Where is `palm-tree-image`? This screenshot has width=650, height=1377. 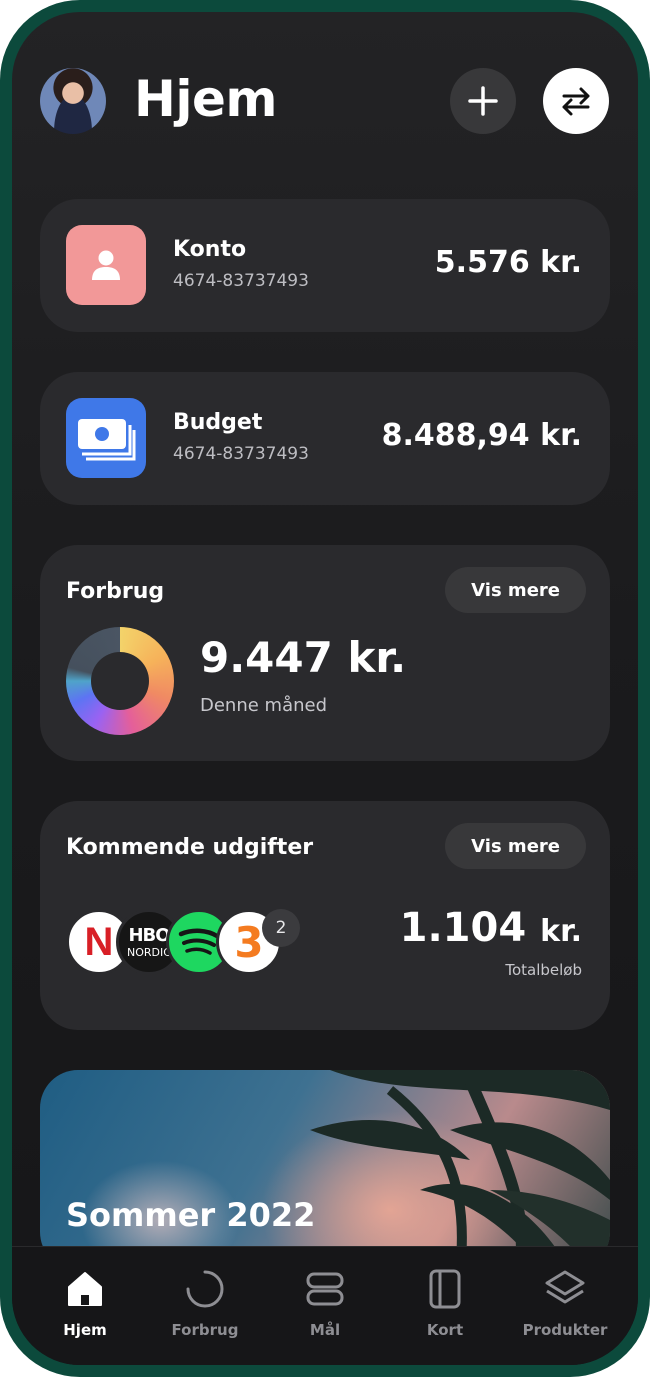
palm-tree-image is located at coordinates (460, 1170).